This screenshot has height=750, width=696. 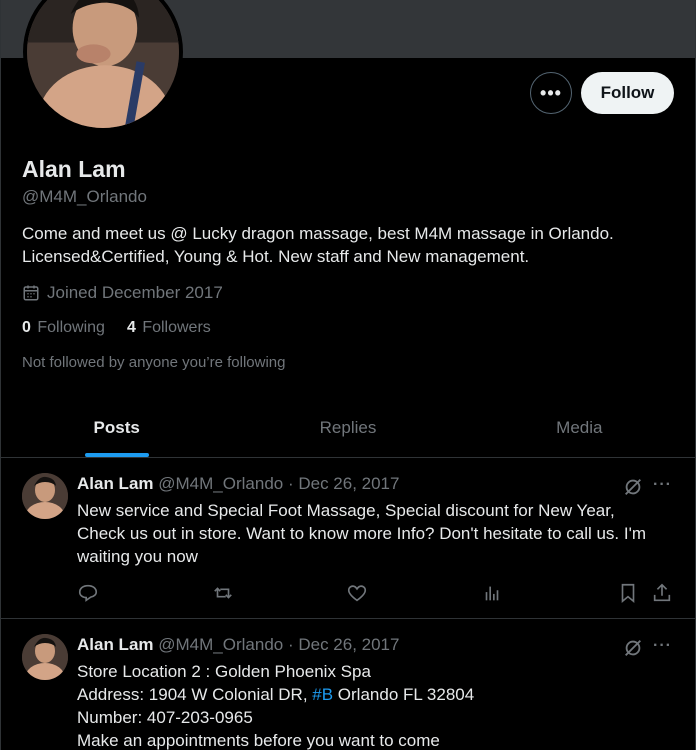 I want to click on address-text: Address: 1904 W Colonial DR,, so click(x=195, y=694).